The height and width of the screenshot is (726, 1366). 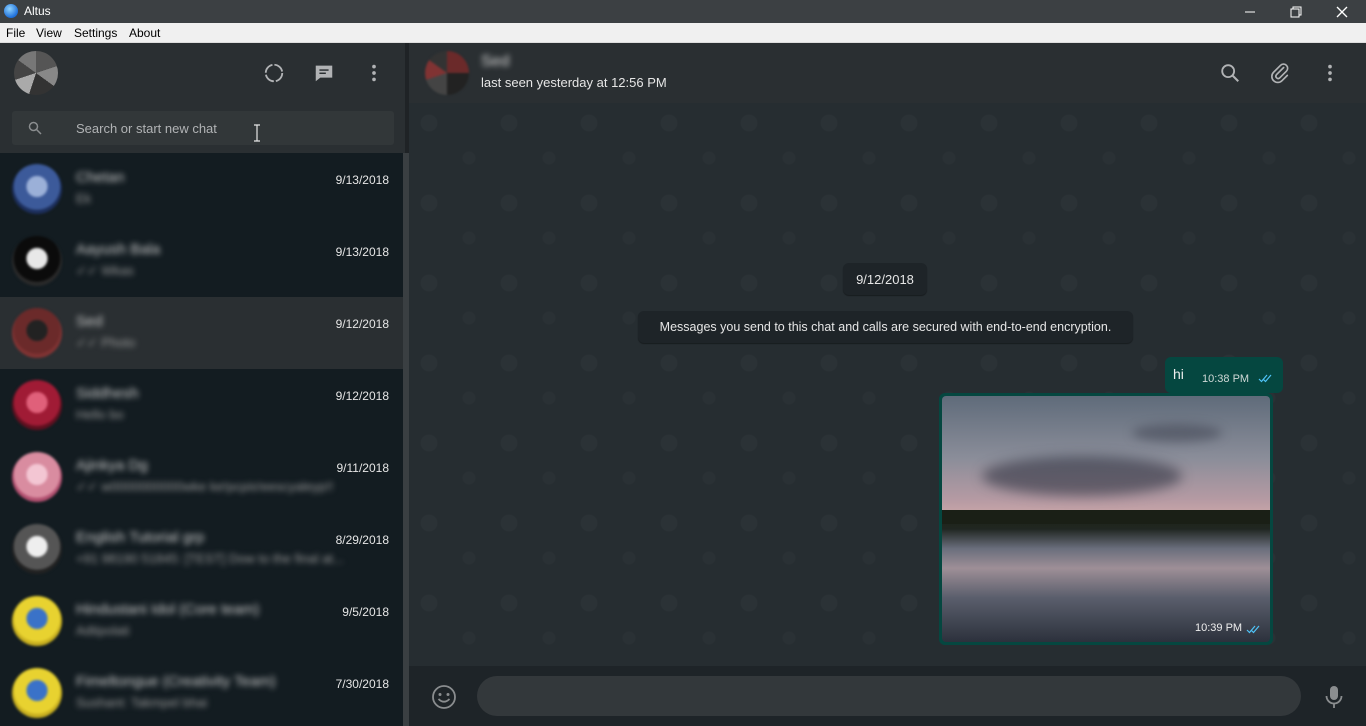 I want to click on photo-treeline, so click(x=1106, y=517).